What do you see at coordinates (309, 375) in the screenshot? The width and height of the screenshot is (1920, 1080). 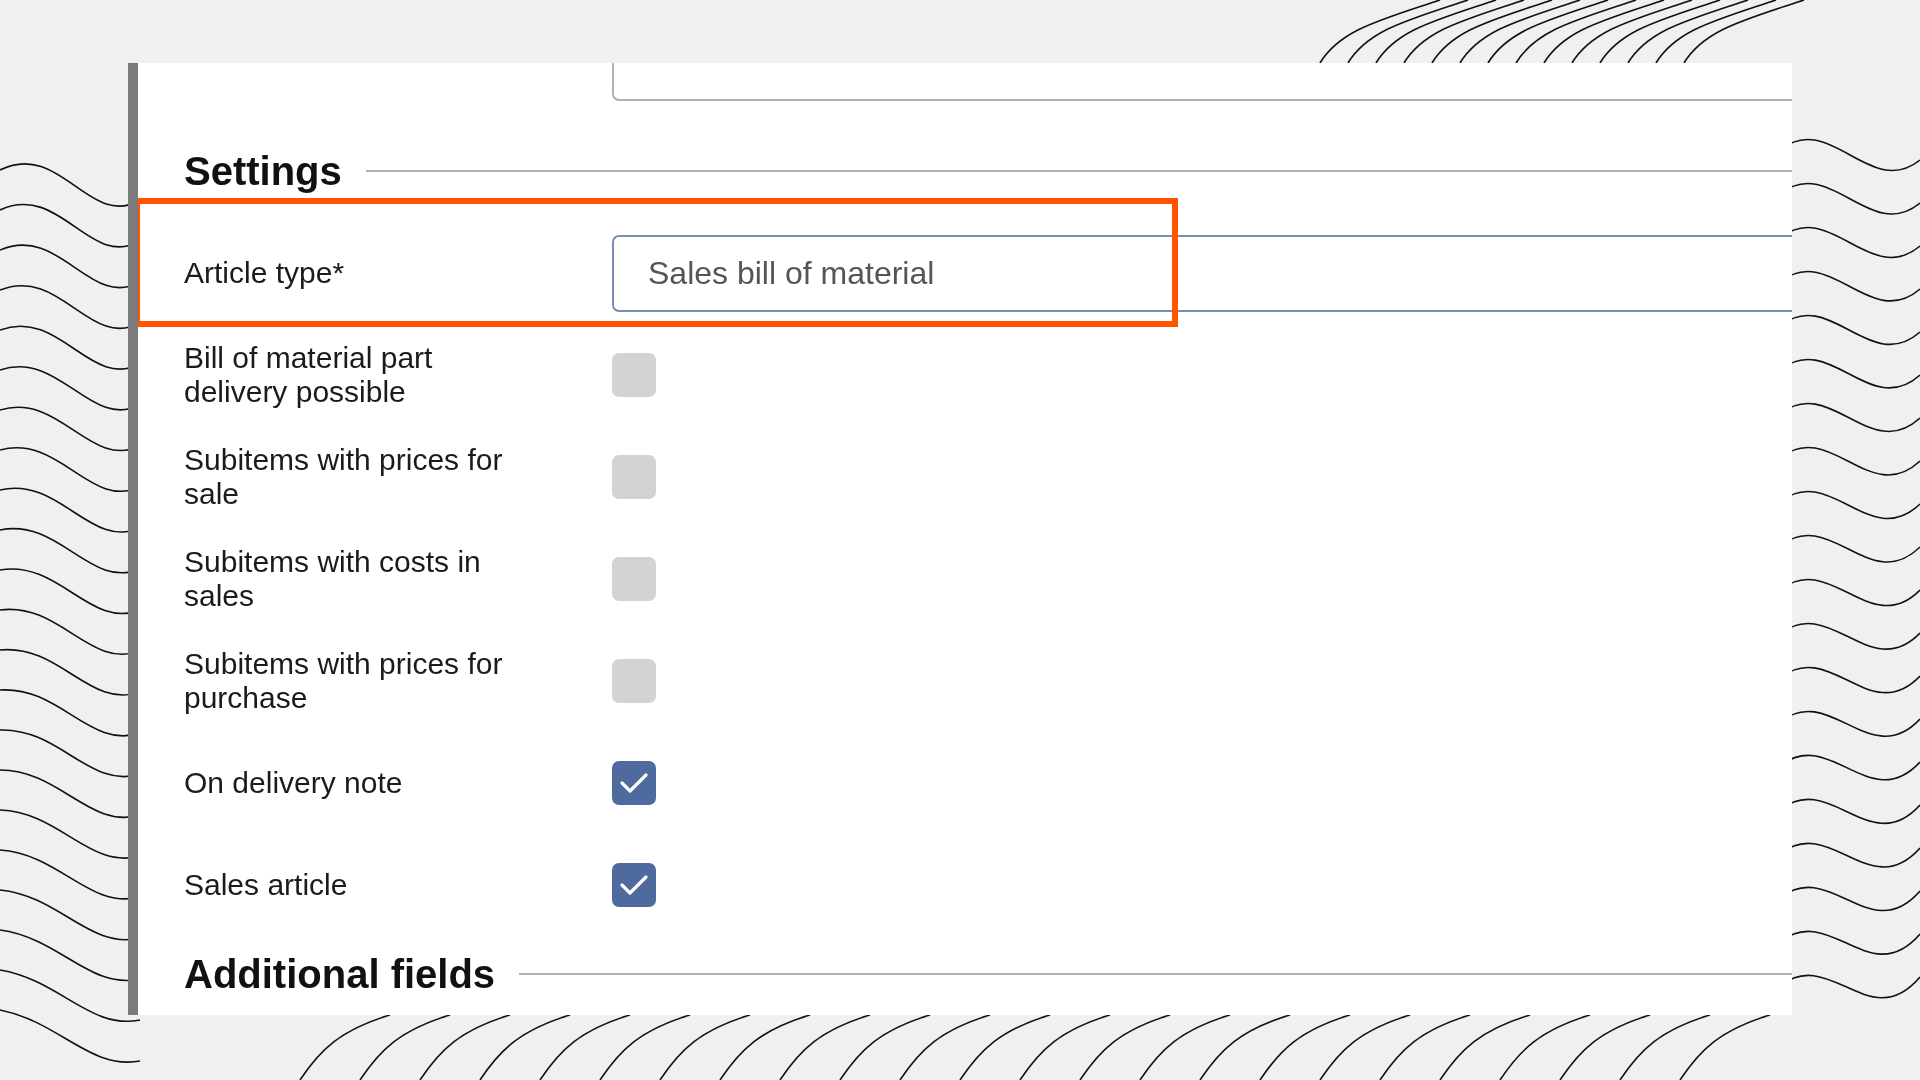 I see `option-label: Bill of material part delivery possible` at bounding box center [309, 375].